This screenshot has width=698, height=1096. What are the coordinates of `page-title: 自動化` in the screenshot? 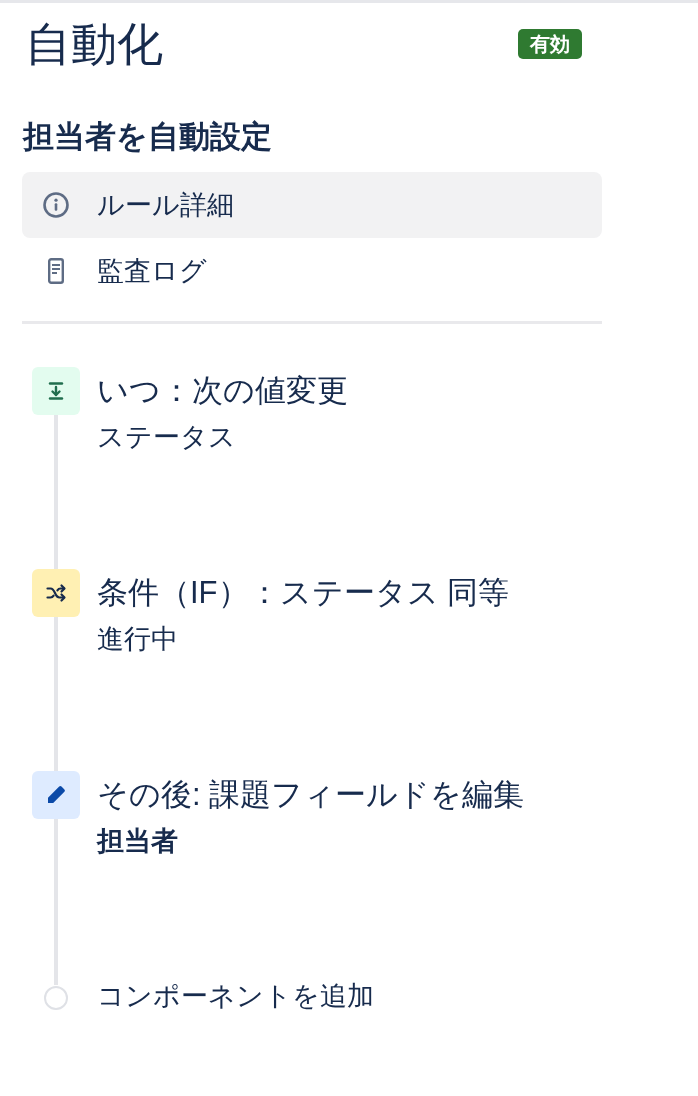 It's located at (94, 44).